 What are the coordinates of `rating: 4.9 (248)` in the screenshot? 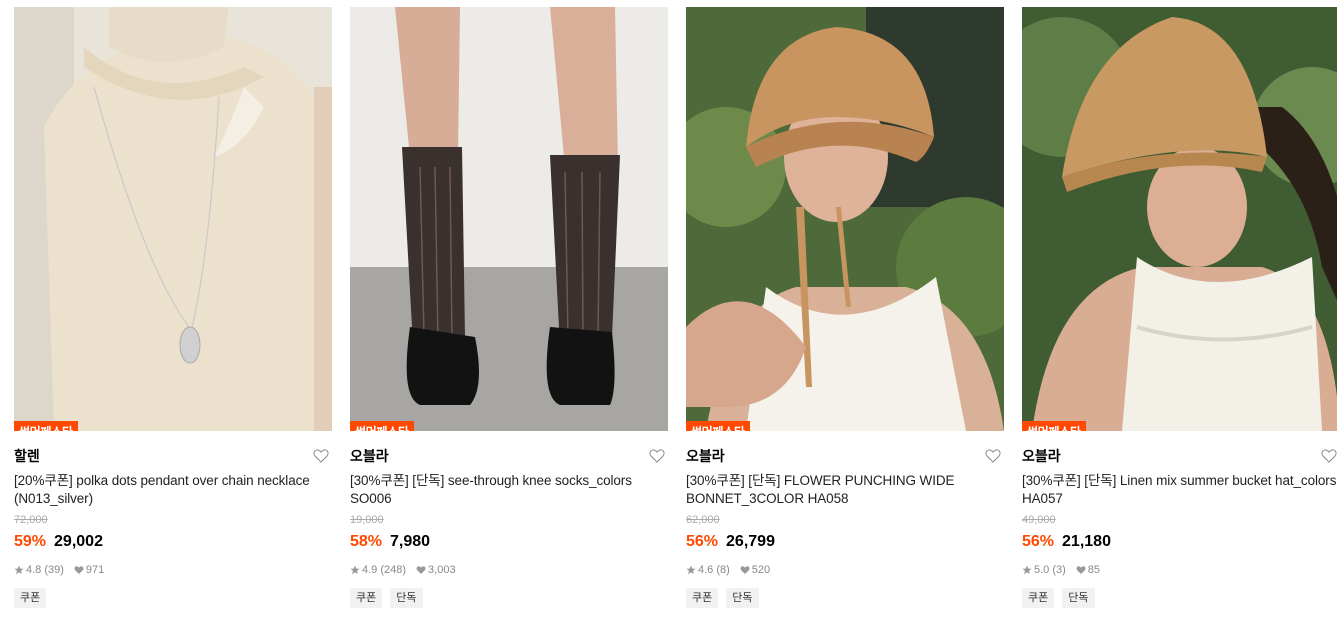 It's located at (378, 570).